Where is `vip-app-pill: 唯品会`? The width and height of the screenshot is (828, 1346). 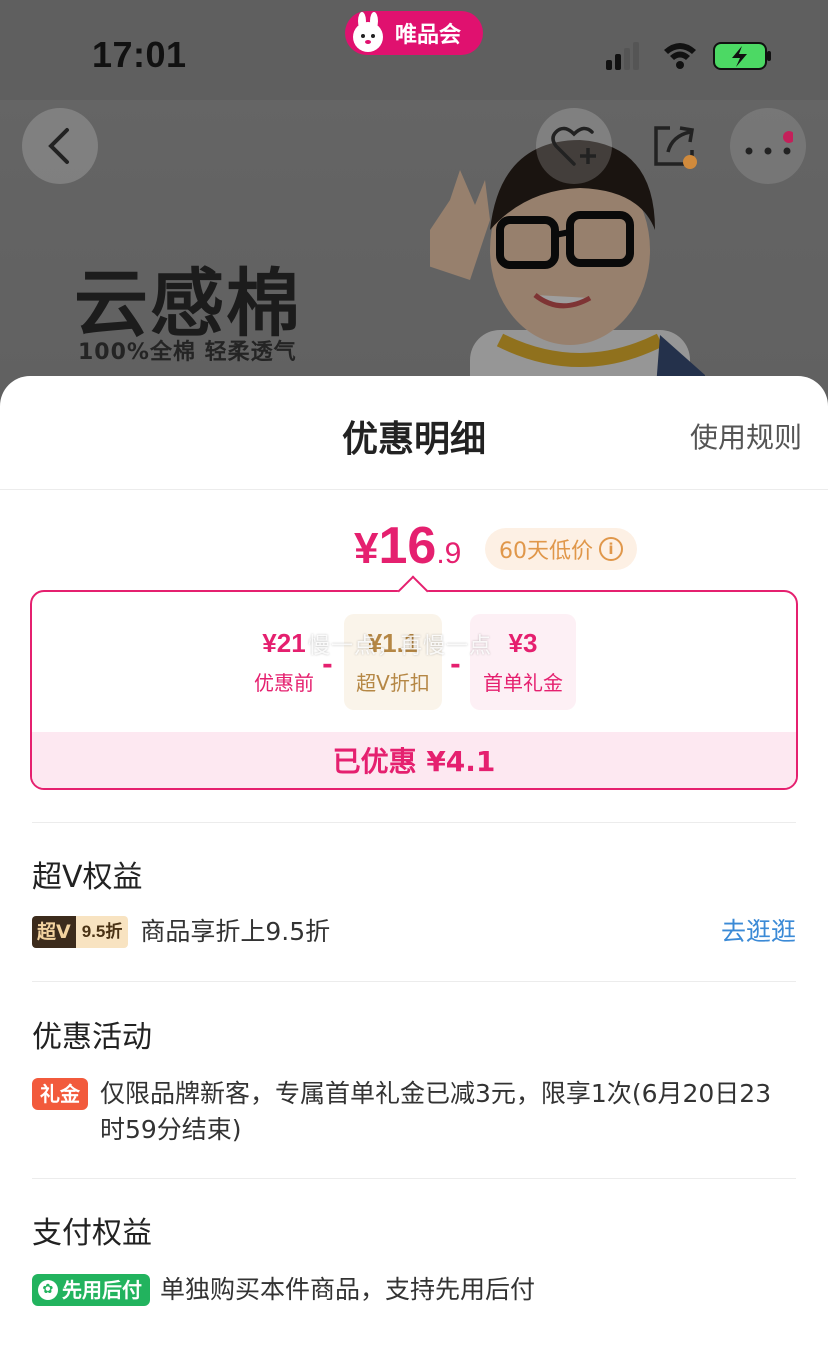 vip-app-pill: 唯品会 is located at coordinates (414, 33).